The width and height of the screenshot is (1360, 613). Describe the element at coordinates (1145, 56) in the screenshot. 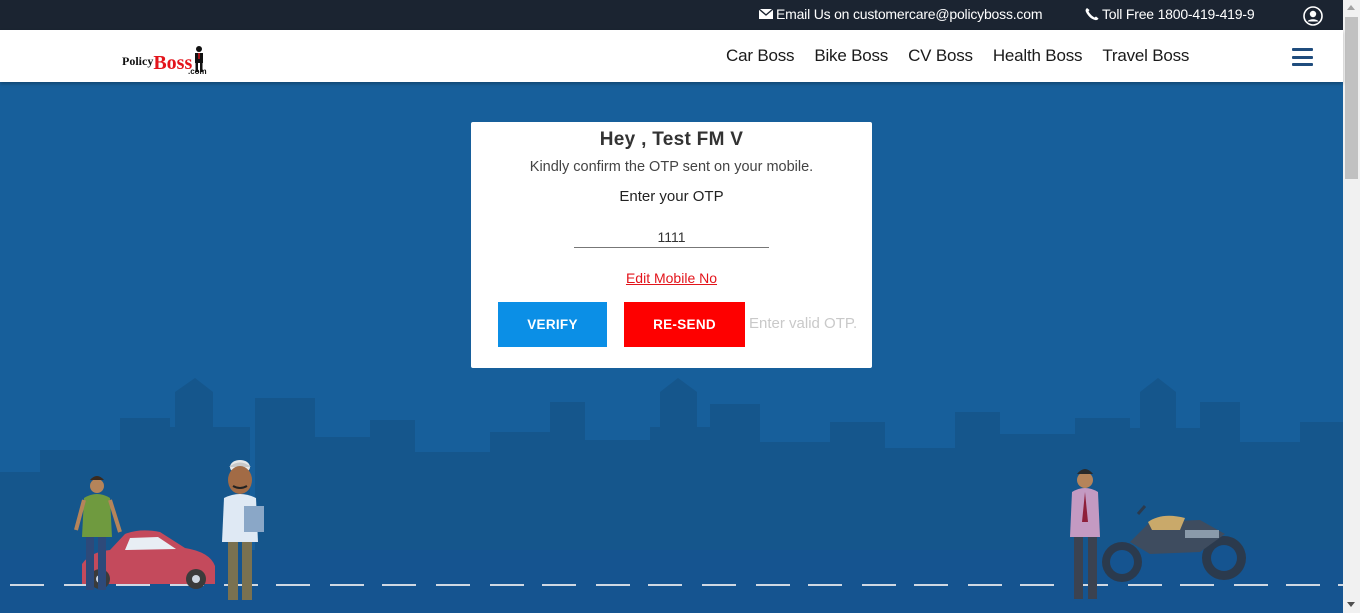

I see `nav-travel-boss: Travel Boss` at that location.